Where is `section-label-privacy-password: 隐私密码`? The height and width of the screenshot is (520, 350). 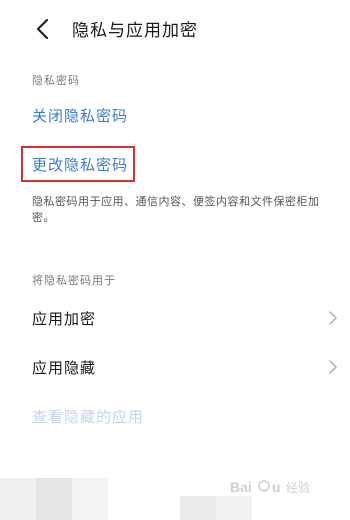 section-label-privacy-password: 隐私密码 is located at coordinates (56, 80).